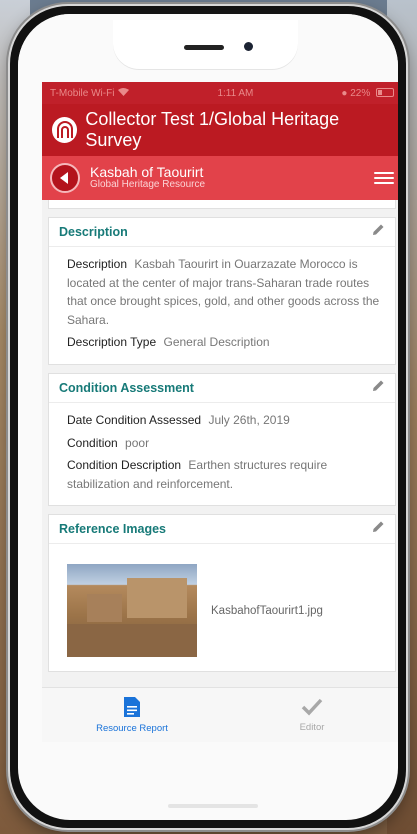 This screenshot has height=834, width=417. Describe the element at coordinates (148, 185) in the screenshot. I see `record-subtitle: Global Heritage Resource` at that location.